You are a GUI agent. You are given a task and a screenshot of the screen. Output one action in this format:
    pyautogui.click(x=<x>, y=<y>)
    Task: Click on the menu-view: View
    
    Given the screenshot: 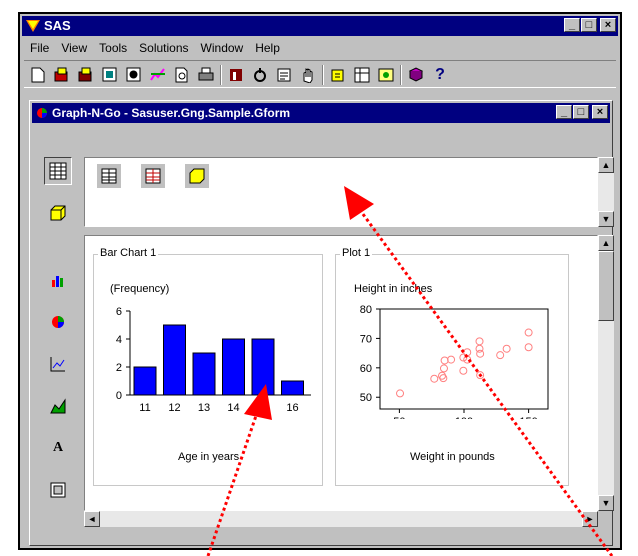 What is the action you would take?
    pyautogui.click(x=74, y=48)
    